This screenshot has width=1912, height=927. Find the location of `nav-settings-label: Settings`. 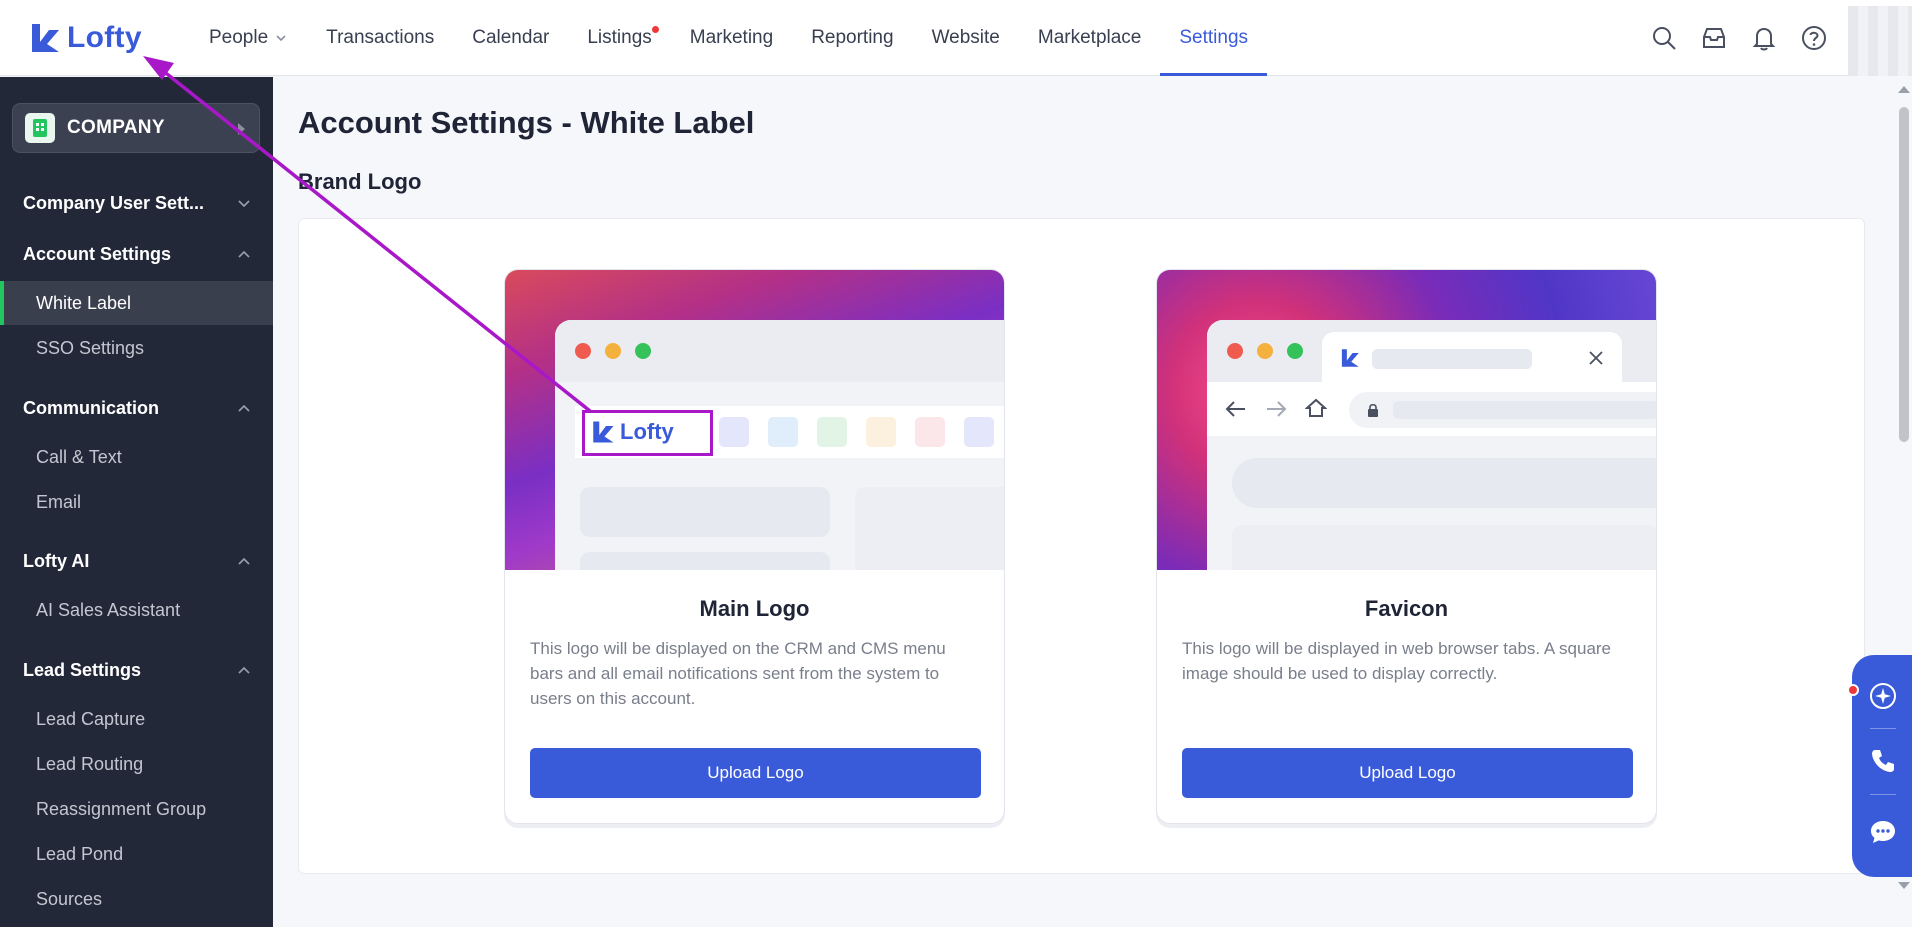

nav-settings-label: Settings is located at coordinates (1214, 37).